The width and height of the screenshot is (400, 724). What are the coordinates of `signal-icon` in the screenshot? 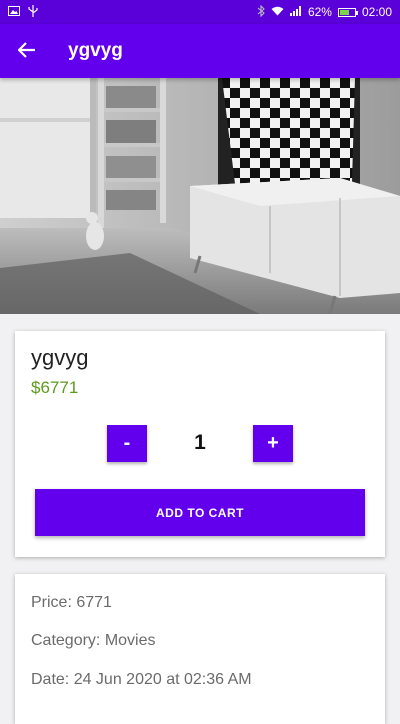 It's located at (295, 12).